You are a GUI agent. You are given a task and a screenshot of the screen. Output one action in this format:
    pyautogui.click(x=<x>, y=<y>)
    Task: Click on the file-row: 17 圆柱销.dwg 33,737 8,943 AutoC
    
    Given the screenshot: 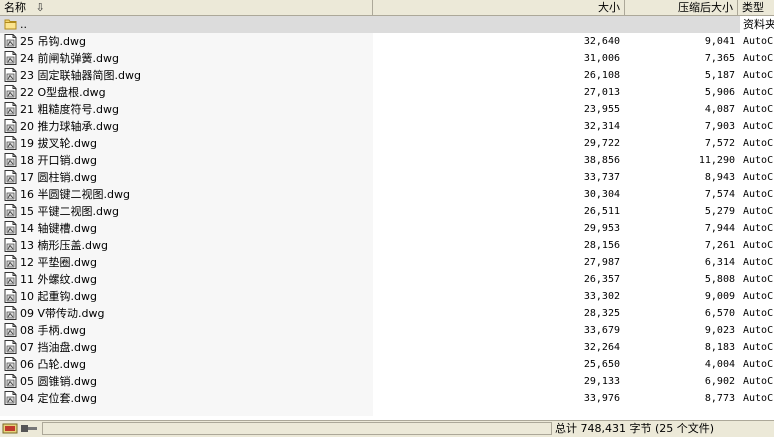 What is the action you would take?
    pyautogui.click(x=387, y=177)
    